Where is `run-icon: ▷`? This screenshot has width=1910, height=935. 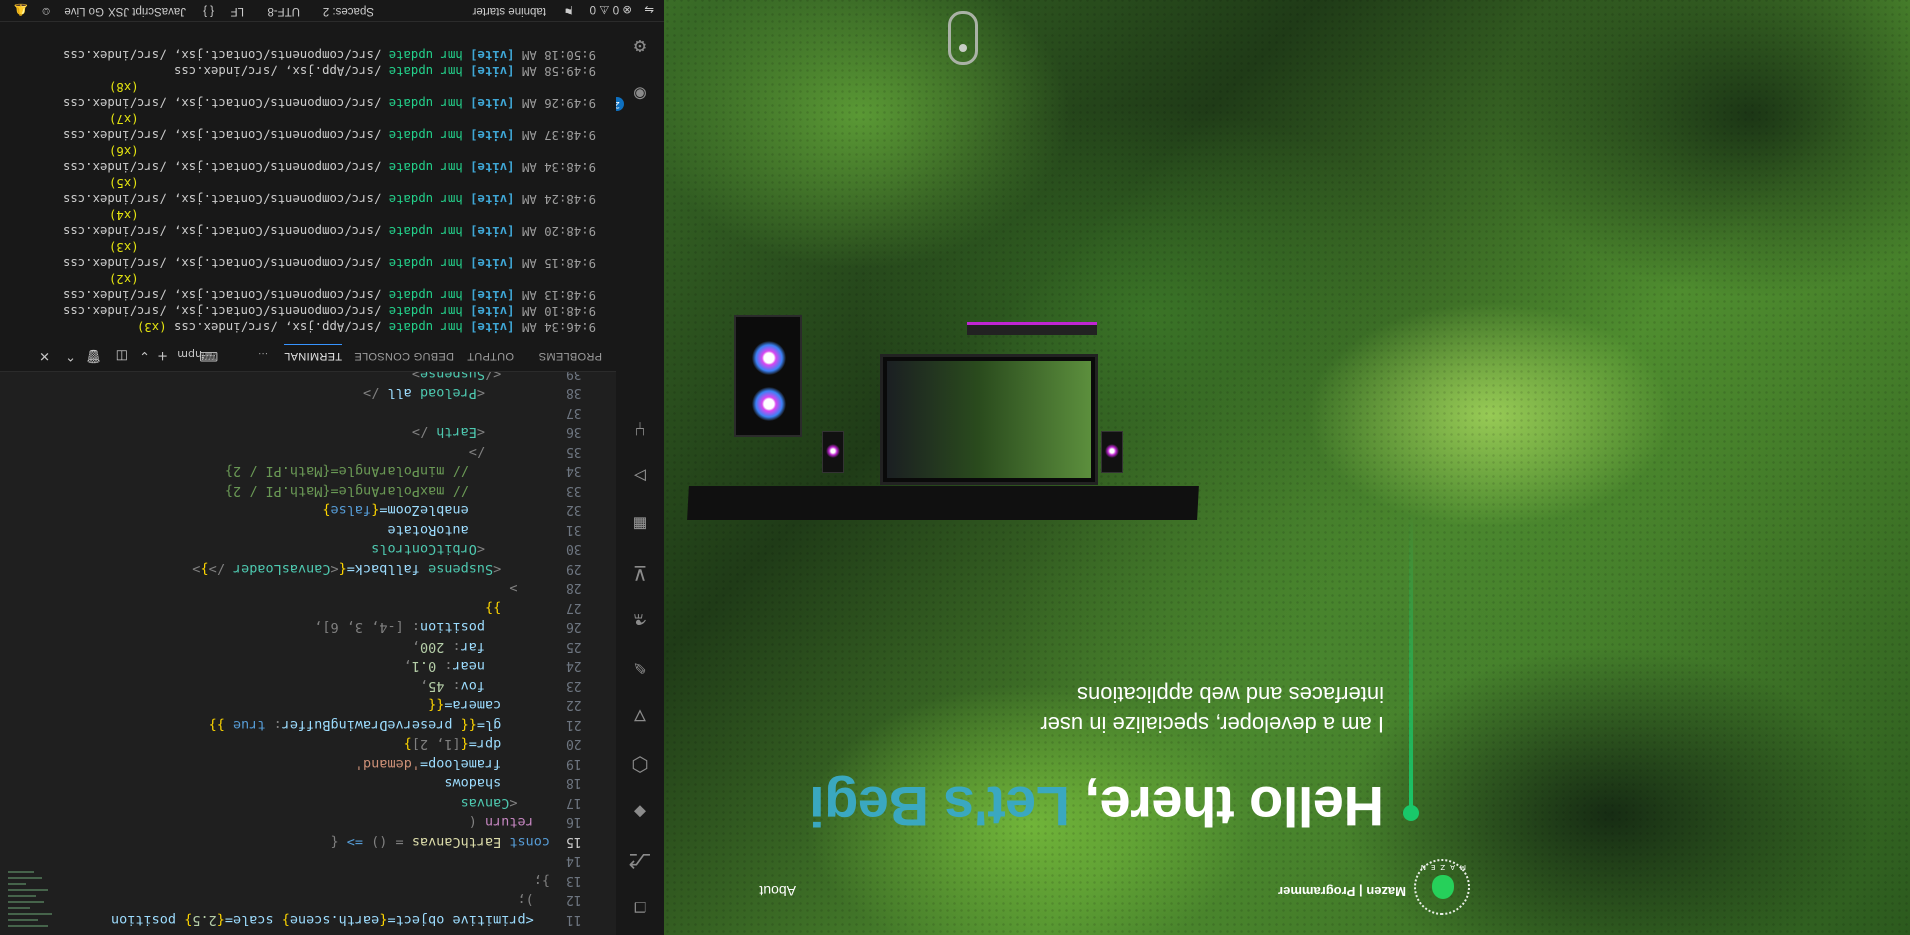
run-icon: ▷ is located at coordinates (640, 477).